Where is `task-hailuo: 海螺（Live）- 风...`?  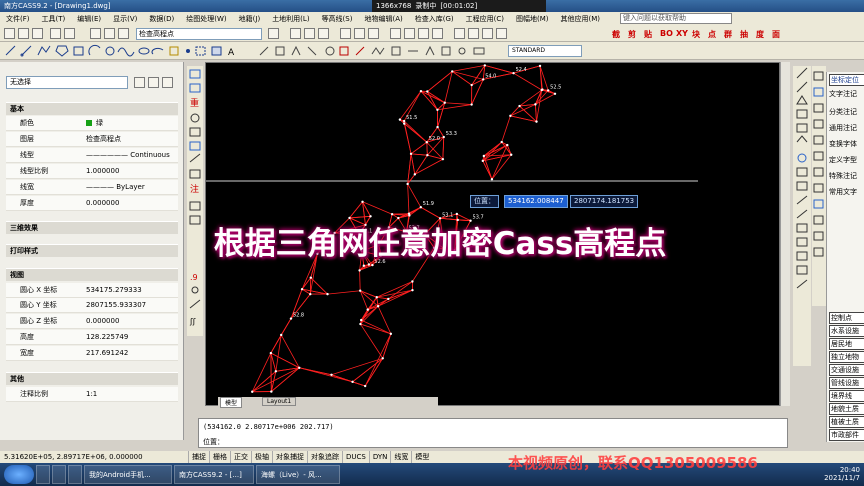 task-hailuo: 海螺（Live）- 风... is located at coordinates (298, 474).